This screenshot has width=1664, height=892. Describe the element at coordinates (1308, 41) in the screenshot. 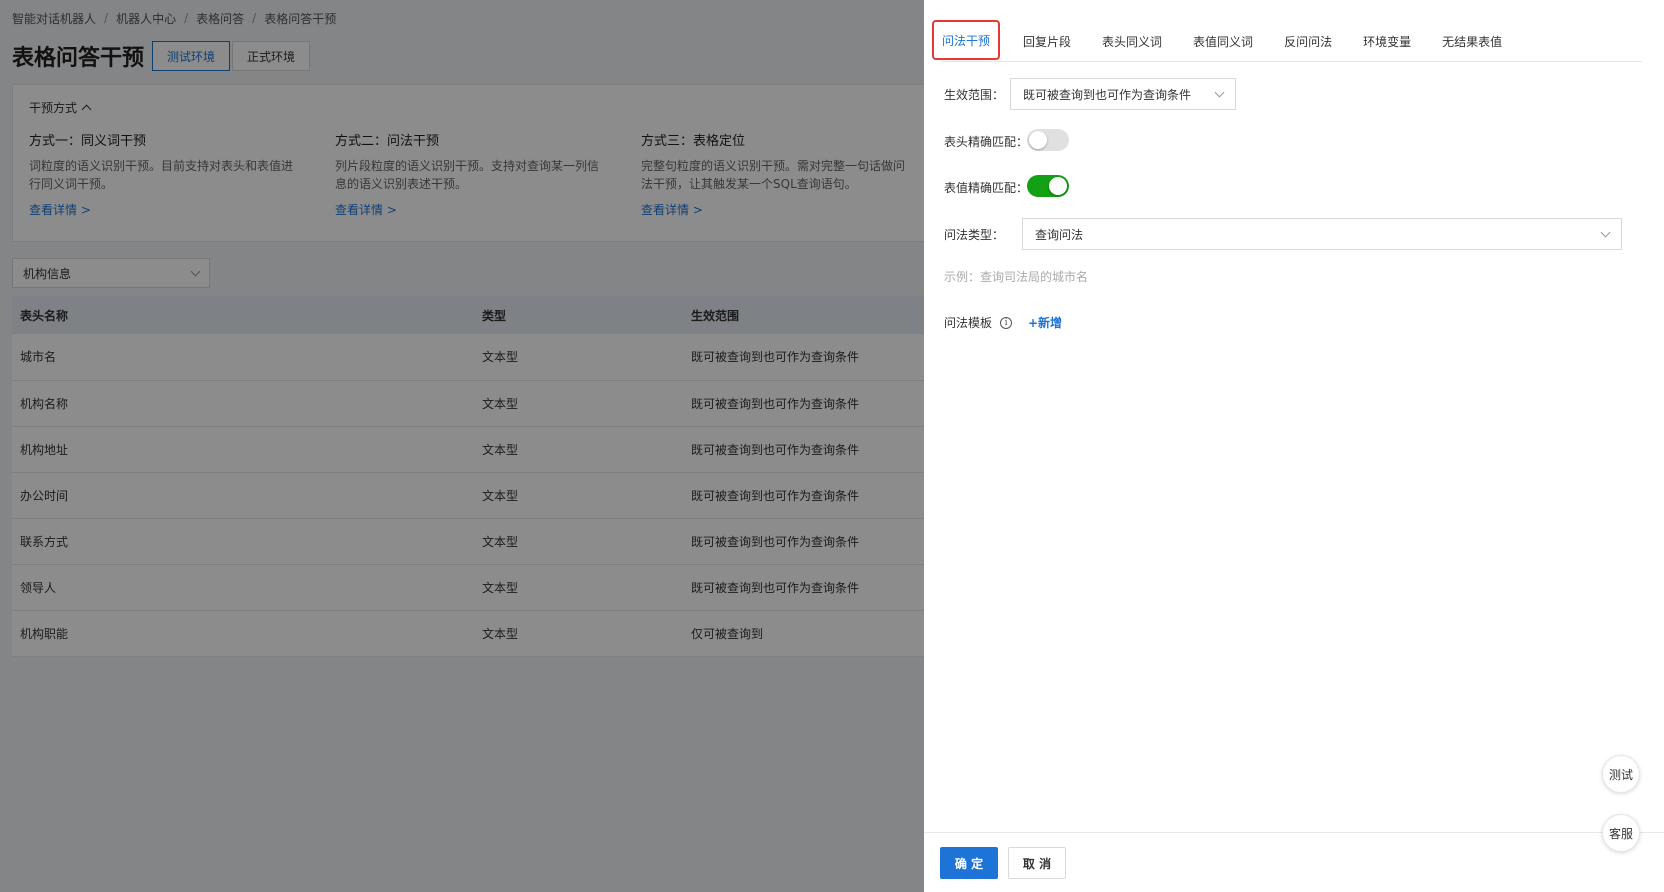

I see `tab-counter-question: 反问问法` at that location.